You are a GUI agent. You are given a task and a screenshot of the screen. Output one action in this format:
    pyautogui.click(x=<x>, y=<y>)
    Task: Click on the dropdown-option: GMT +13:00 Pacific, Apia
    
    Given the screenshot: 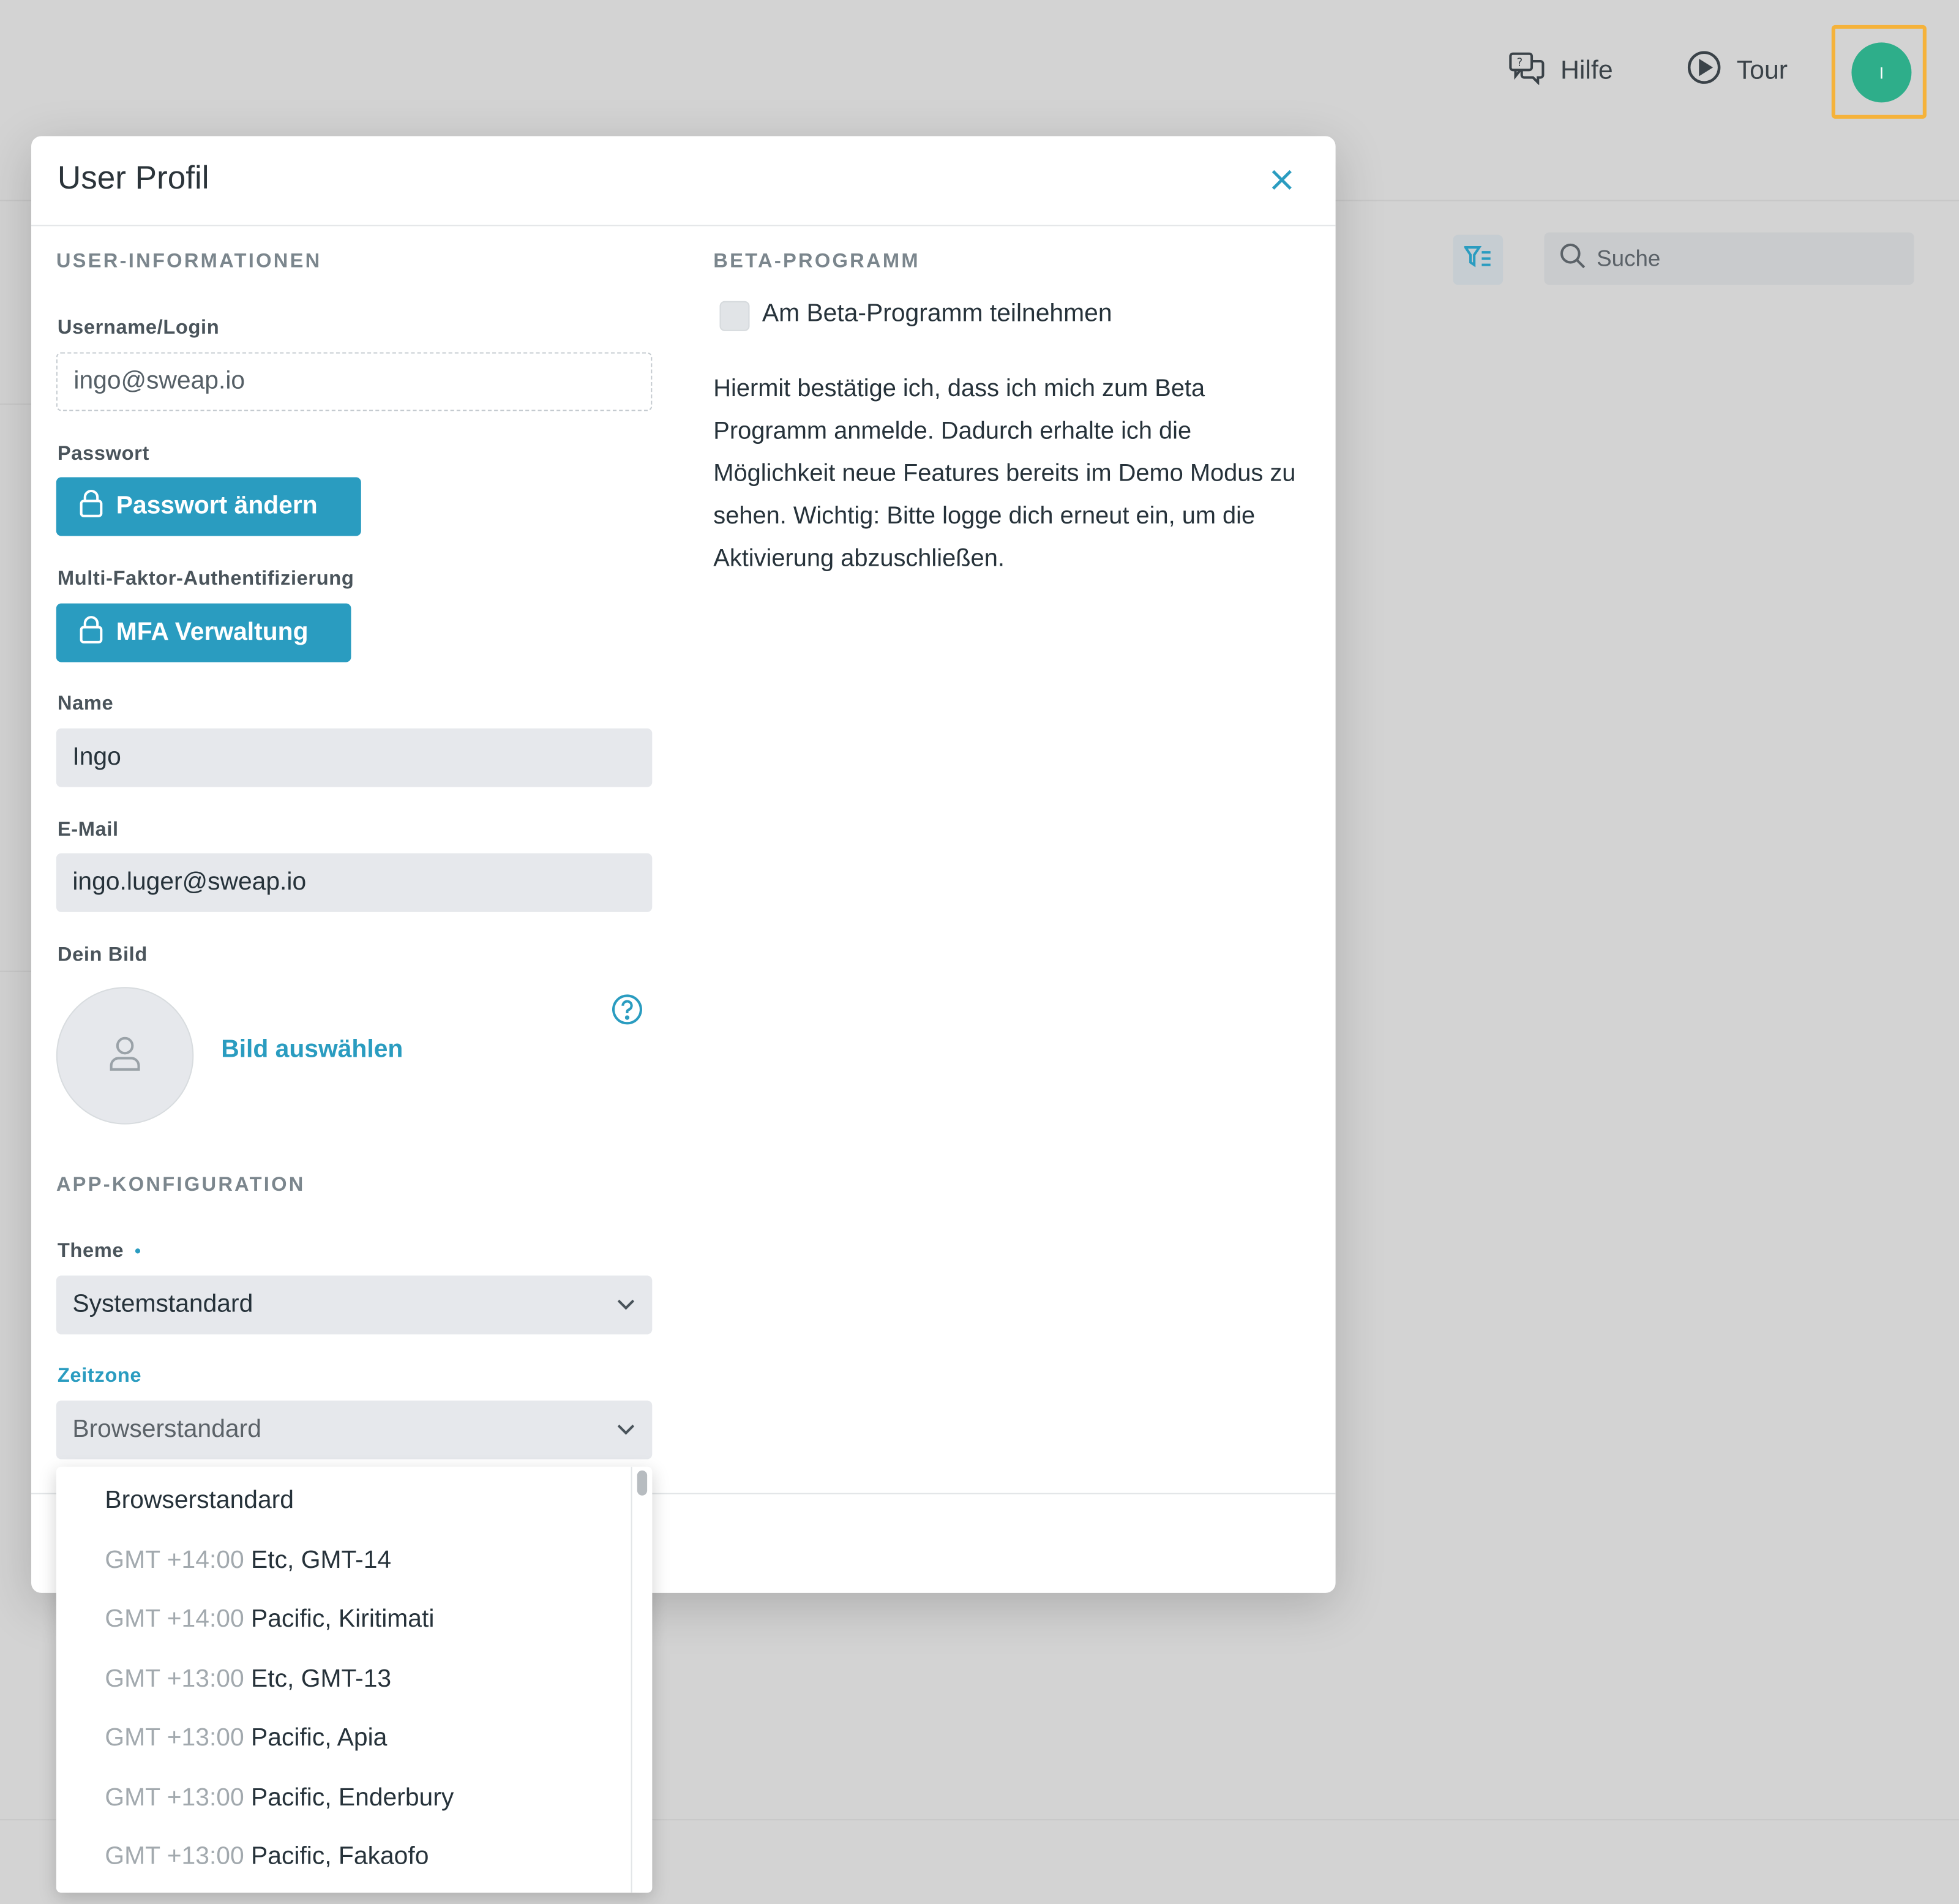 What is the action you would take?
    pyautogui.click(x=246, y=1738)
    